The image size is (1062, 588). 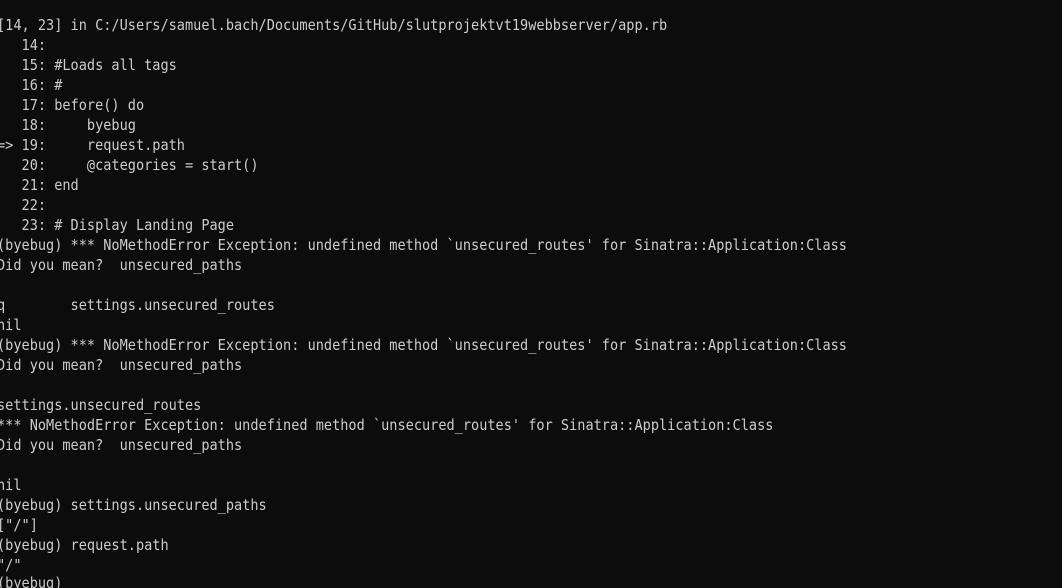 I want to click on terminal-line: 18: byebug, so click(x=68, y=125).